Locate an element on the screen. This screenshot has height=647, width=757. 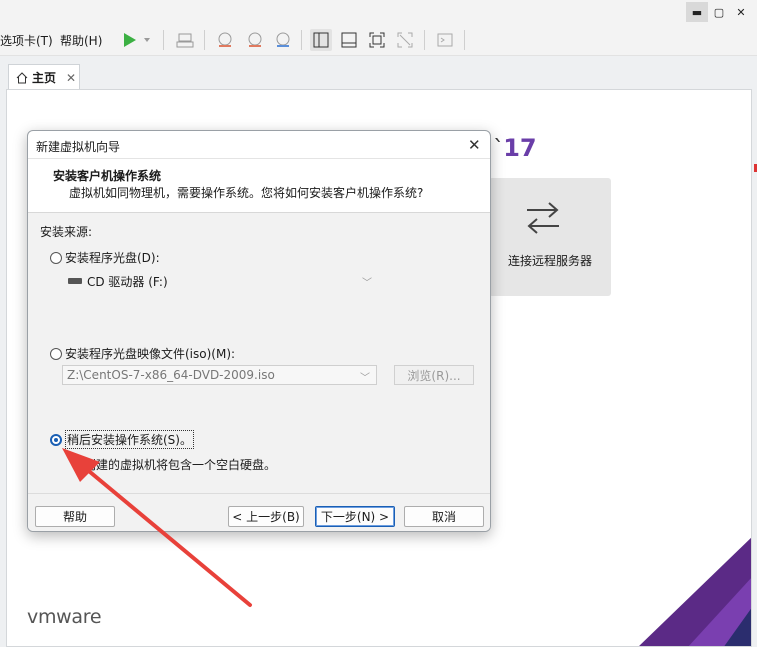
snapshot-manager-icon is located at coordinates (283, 39).